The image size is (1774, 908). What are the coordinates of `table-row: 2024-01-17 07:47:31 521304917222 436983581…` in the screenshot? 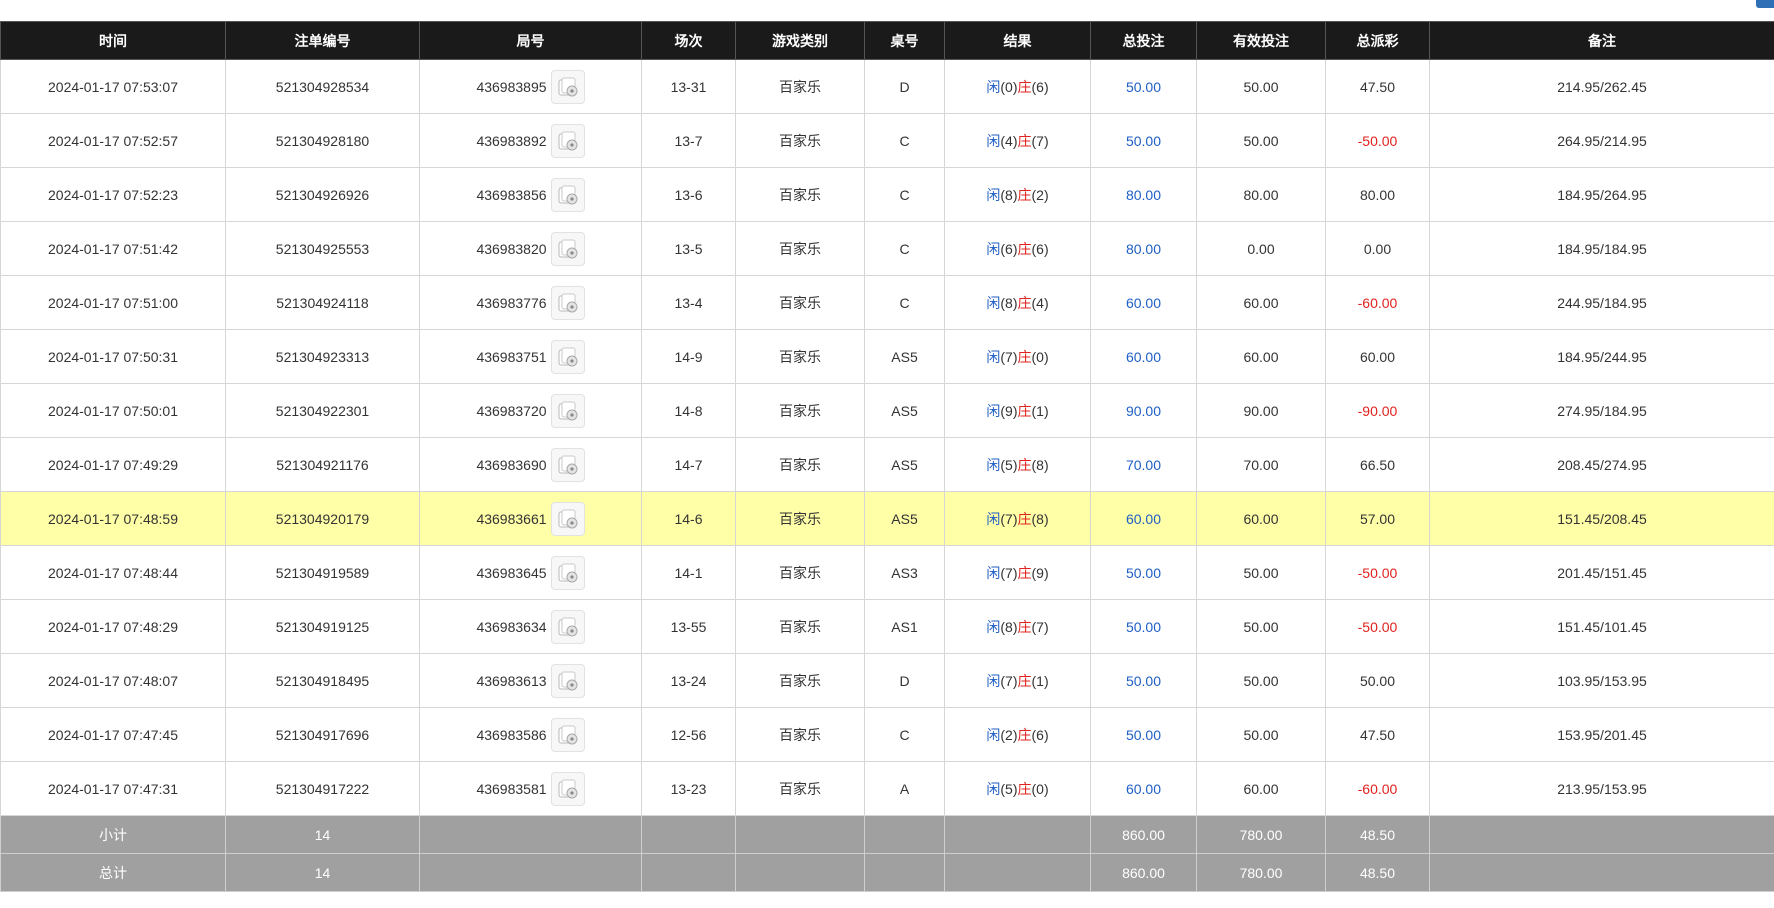 It's located at (887, 788).